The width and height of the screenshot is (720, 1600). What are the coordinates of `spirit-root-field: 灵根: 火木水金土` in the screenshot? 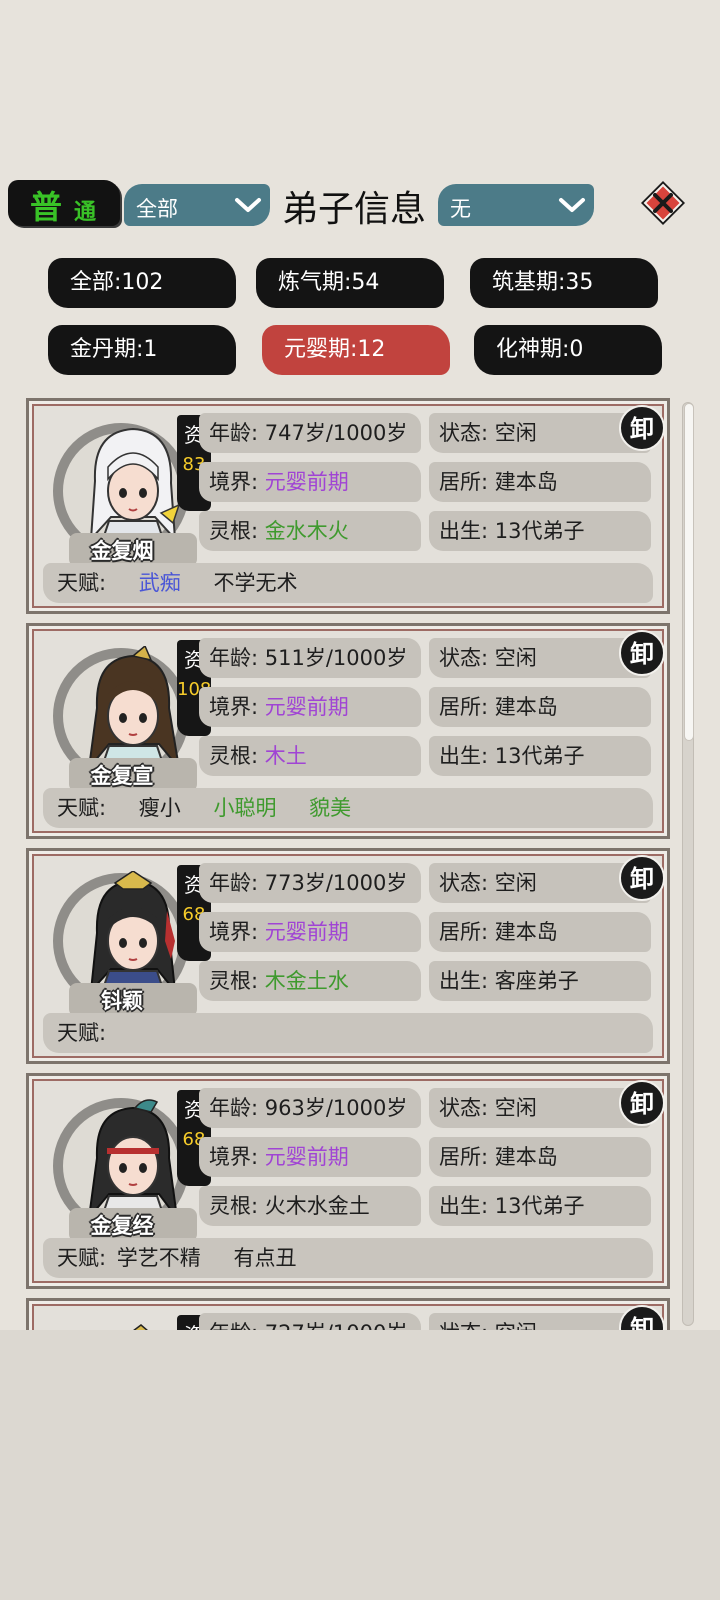 It's located at (310, 1206).